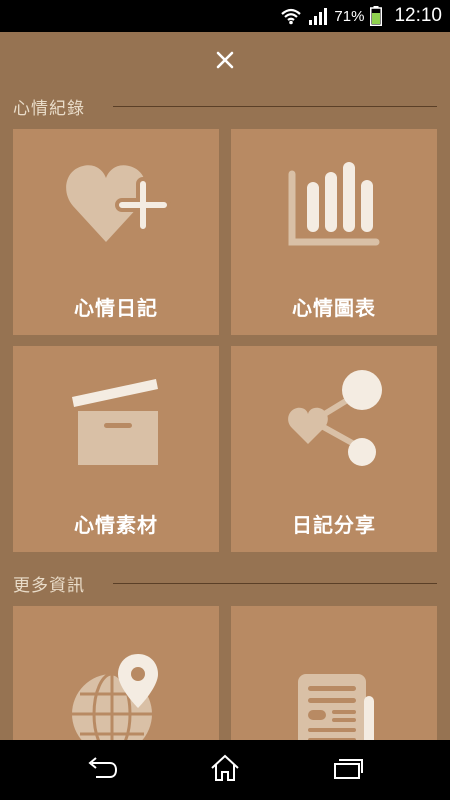 Image resolution: width=450 pixels, height=800 pixels. Describe the element at coordinates (334, 684) in the screenshot. I see `newspaper-icon` at that location.